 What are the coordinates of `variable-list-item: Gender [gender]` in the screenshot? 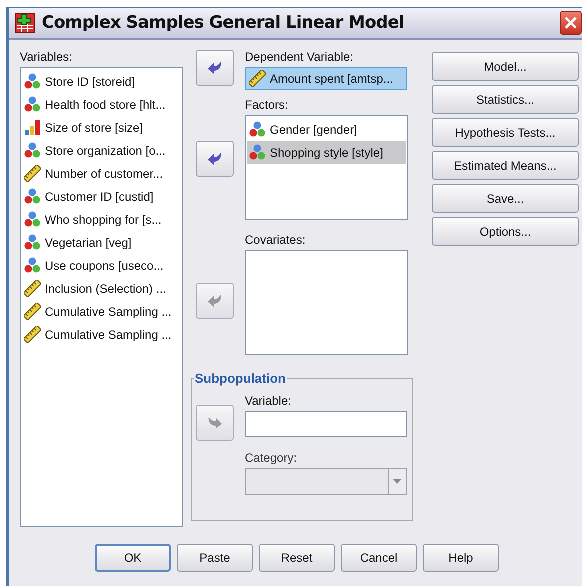 It's located at (326, 129).